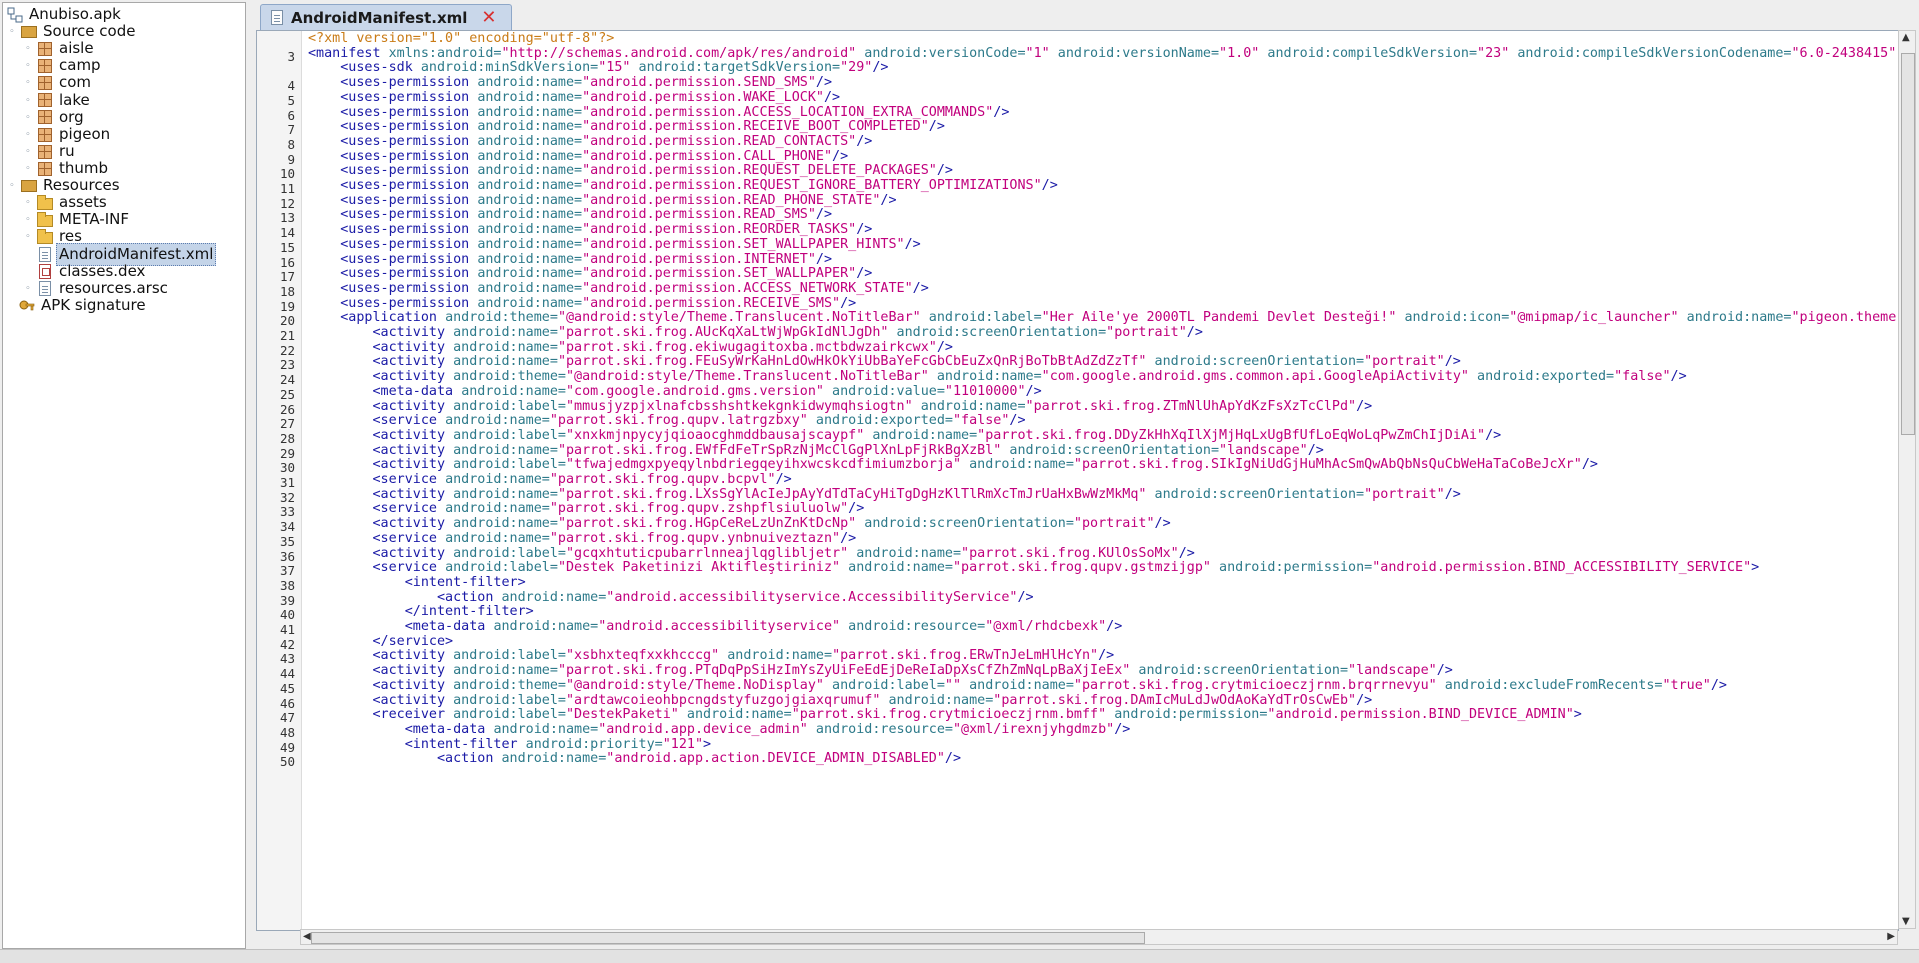  I want to click on code-token: android:permission=, so click(1187, 715).